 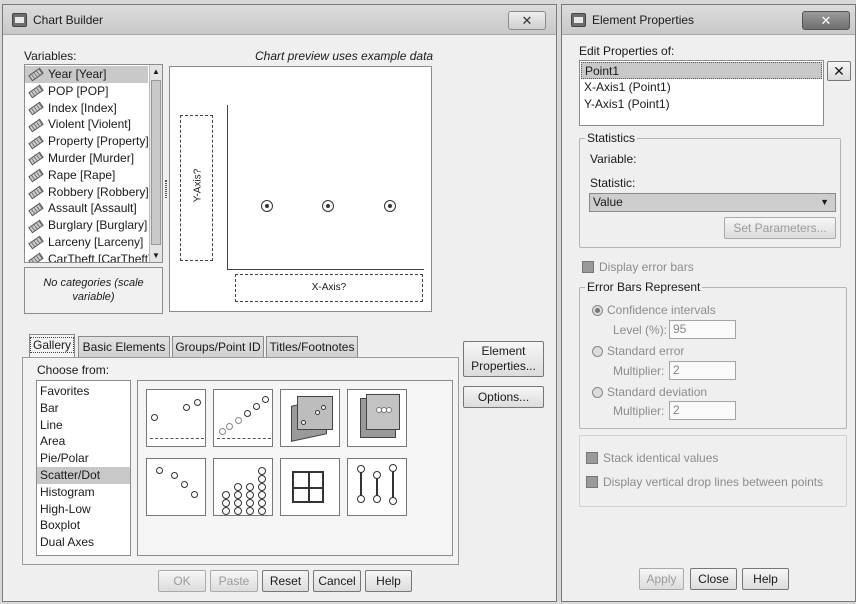 I want to click on element-list: Point1 X-Axis1 (Point1) Y-Axis1 (Point1), so click(x=701, y=93).